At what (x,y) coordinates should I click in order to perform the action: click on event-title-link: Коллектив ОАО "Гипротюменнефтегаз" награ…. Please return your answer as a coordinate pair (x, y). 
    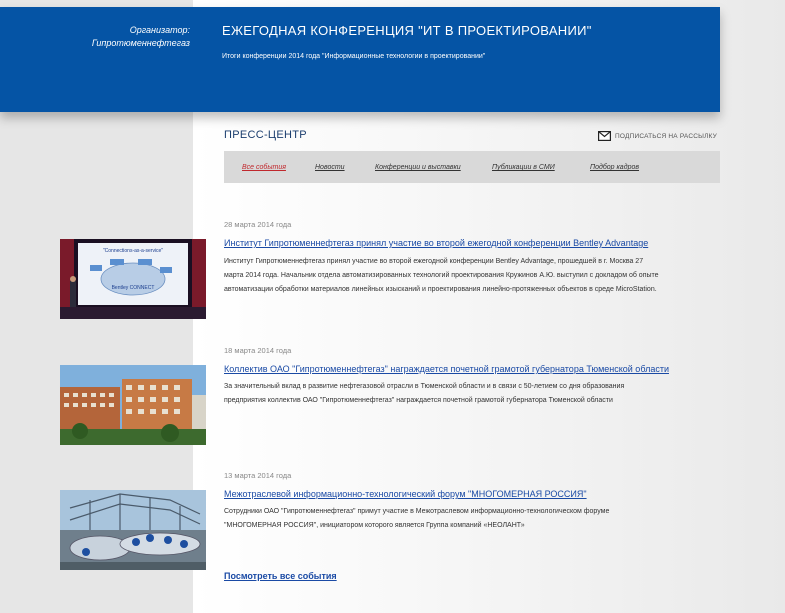
    Looking at the image, I should click on (446, 369).